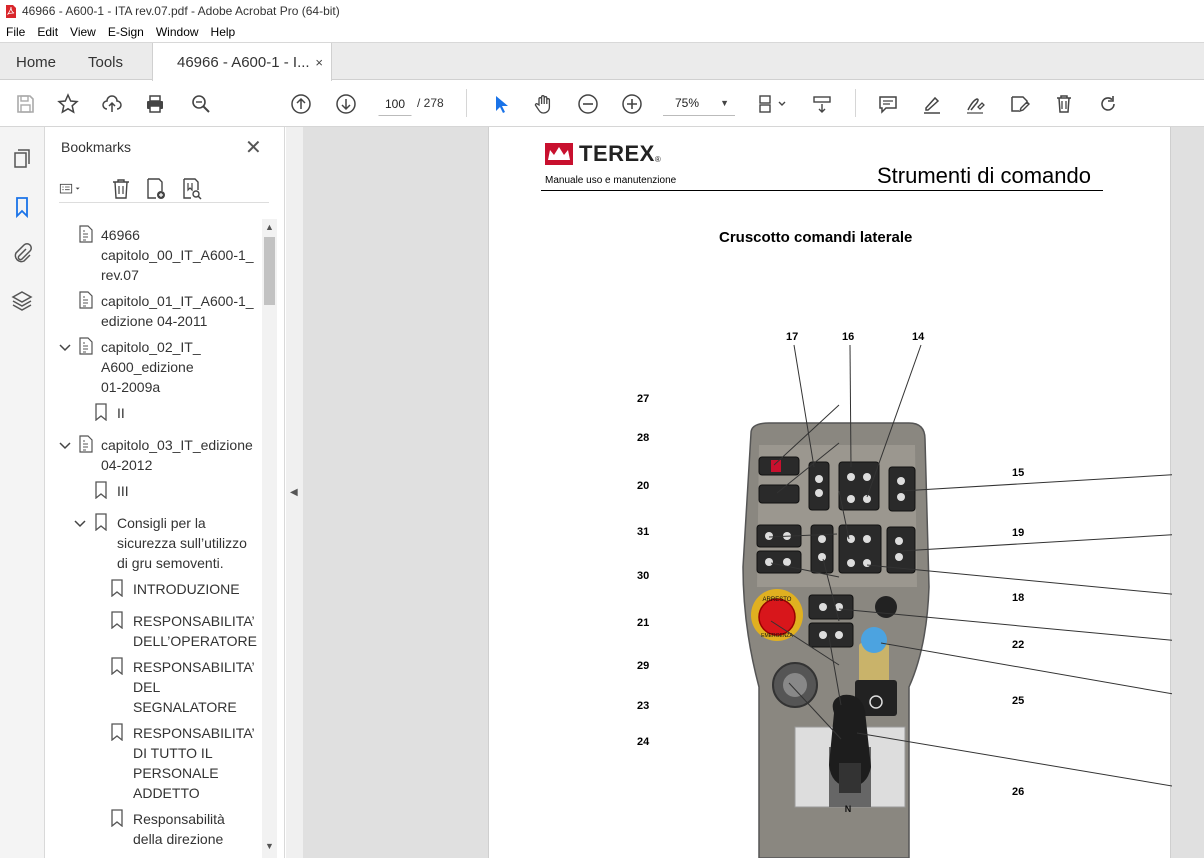 The image size is (1204, 858). What do you see at coordinates (25, 104) in the screenshot?
I see `save-icon` at bounding box center [25, 104].